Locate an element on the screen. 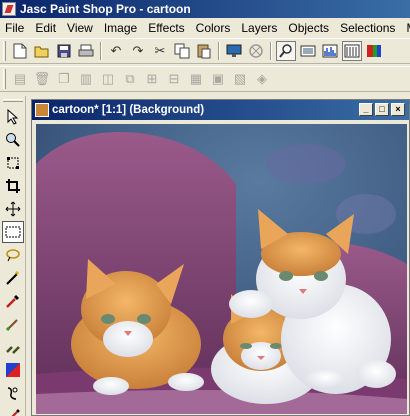 The width and height of the screenshot is (410, 416). browse-icon is located at coordinates (256, 51).